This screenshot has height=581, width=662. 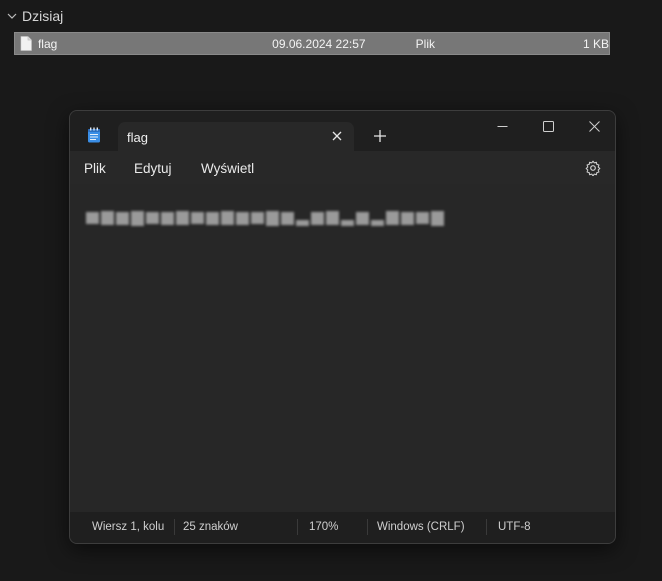 I want to click on minimize-icon, so click(x=502, y=126).